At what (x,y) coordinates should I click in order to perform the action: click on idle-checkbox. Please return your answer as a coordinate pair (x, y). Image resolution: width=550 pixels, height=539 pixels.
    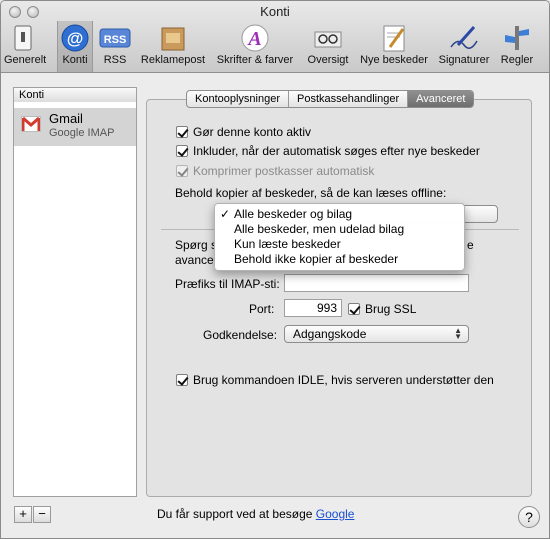
    Looking at the image, I should click on (182, 380).